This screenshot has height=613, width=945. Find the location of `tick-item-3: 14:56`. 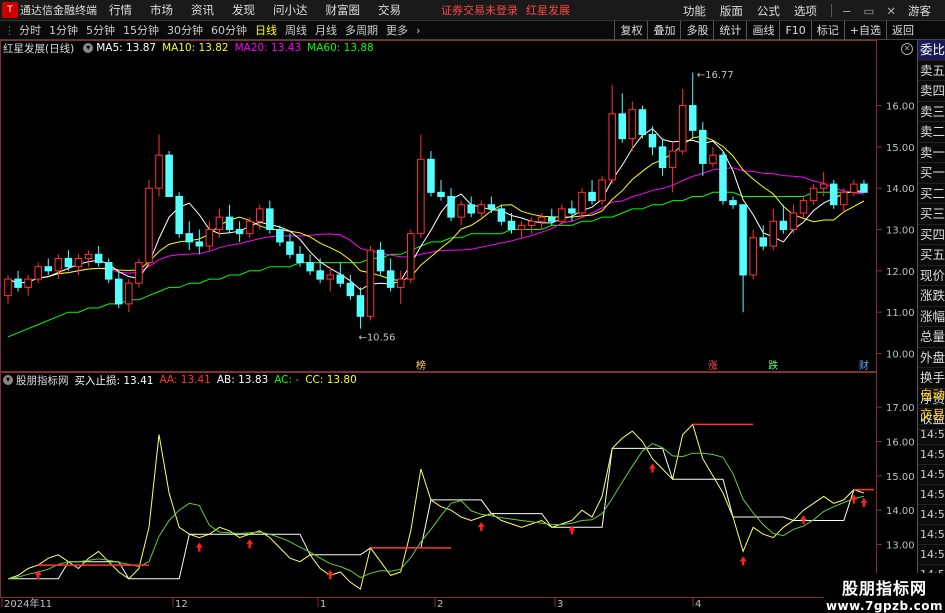

tick-item-3: 14:56 is located at coordinates (931, 455).